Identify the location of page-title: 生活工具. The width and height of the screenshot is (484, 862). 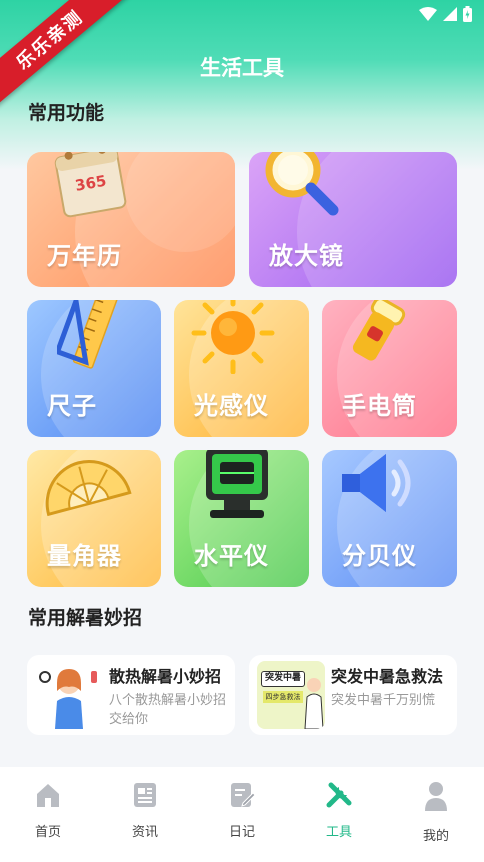
(242, 68).